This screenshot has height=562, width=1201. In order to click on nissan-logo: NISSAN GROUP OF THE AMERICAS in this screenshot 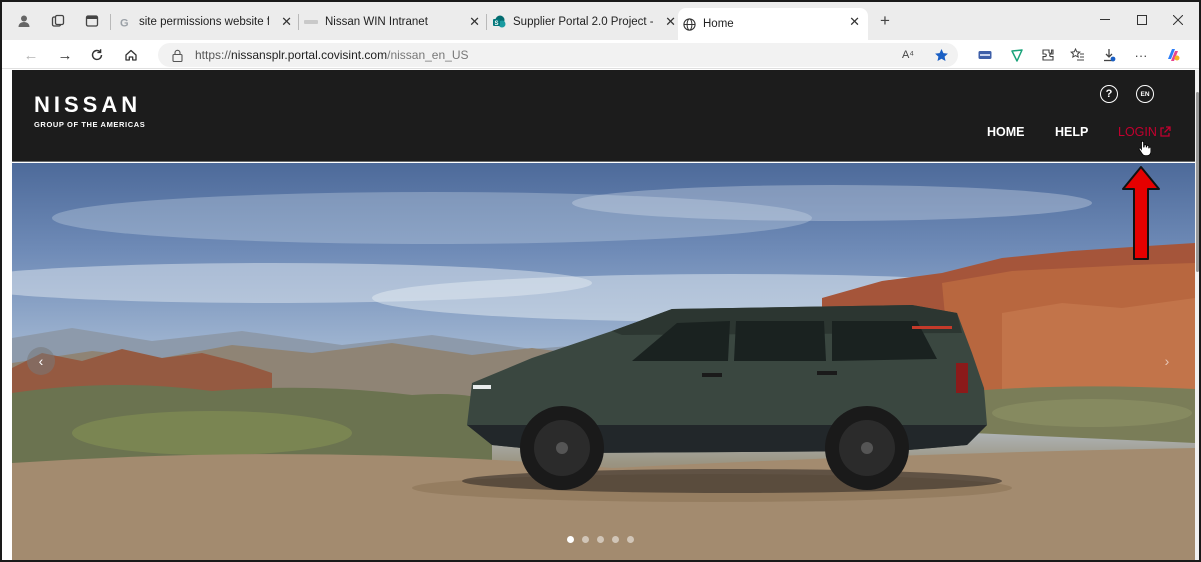, I will do `click(89, 110)`.